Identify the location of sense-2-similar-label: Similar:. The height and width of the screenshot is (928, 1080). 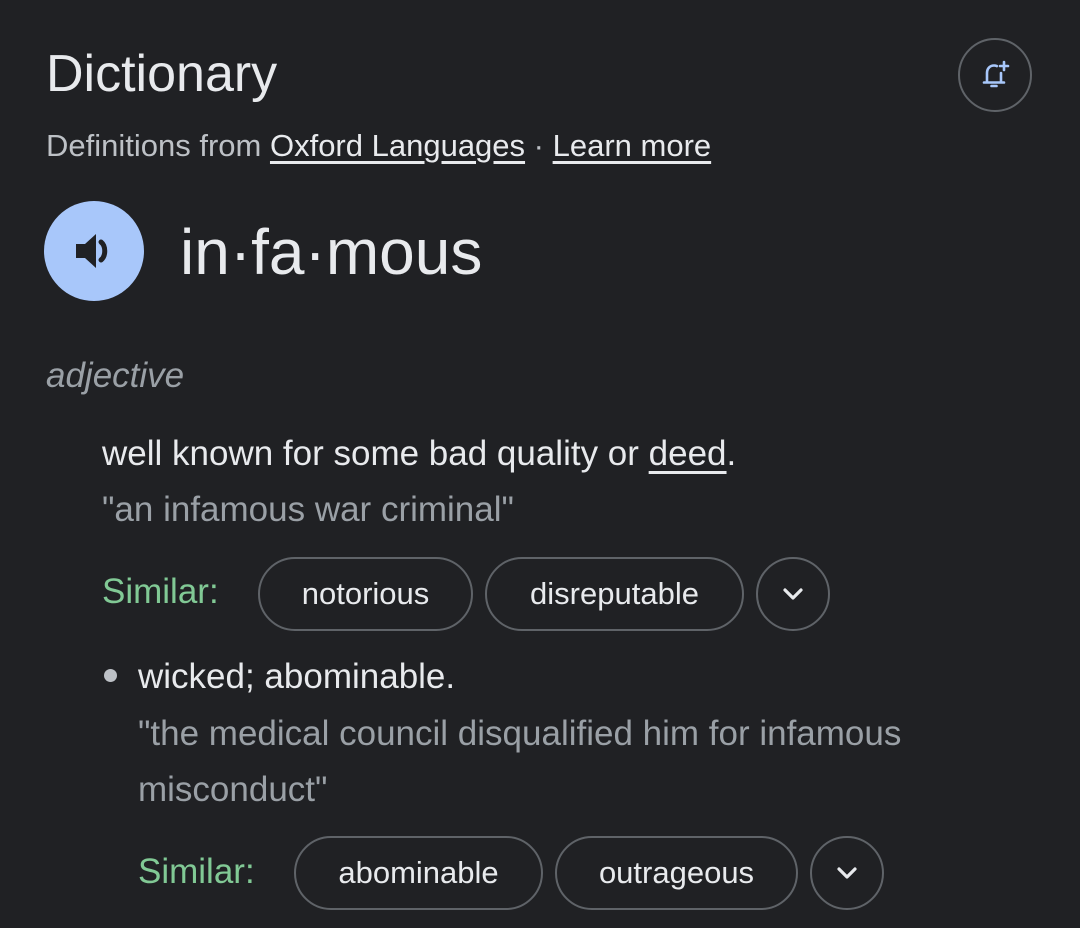
(196, 871).